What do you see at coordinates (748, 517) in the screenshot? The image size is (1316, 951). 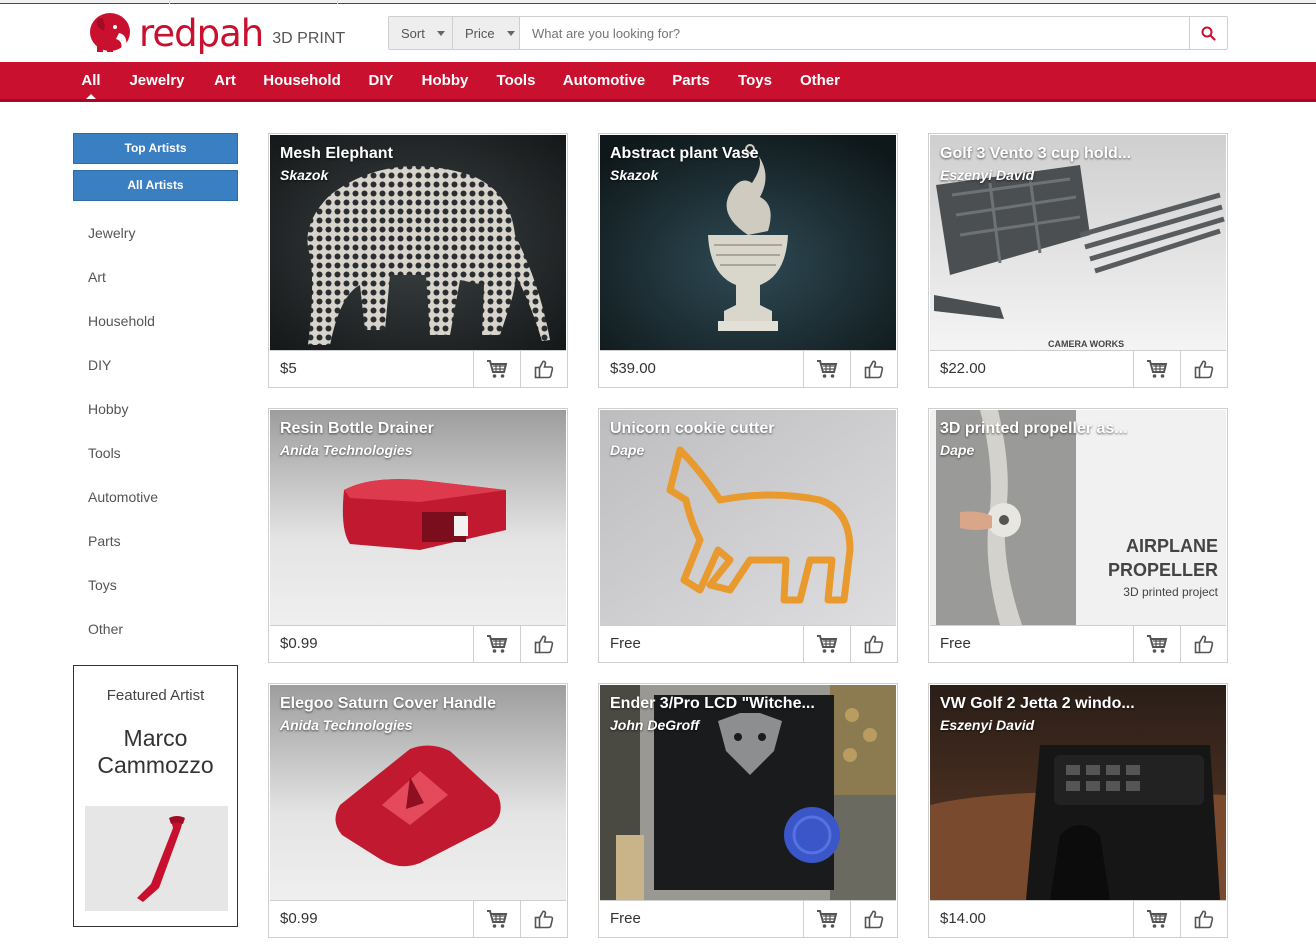 I see `product-image` at bounding box center [748, 517].